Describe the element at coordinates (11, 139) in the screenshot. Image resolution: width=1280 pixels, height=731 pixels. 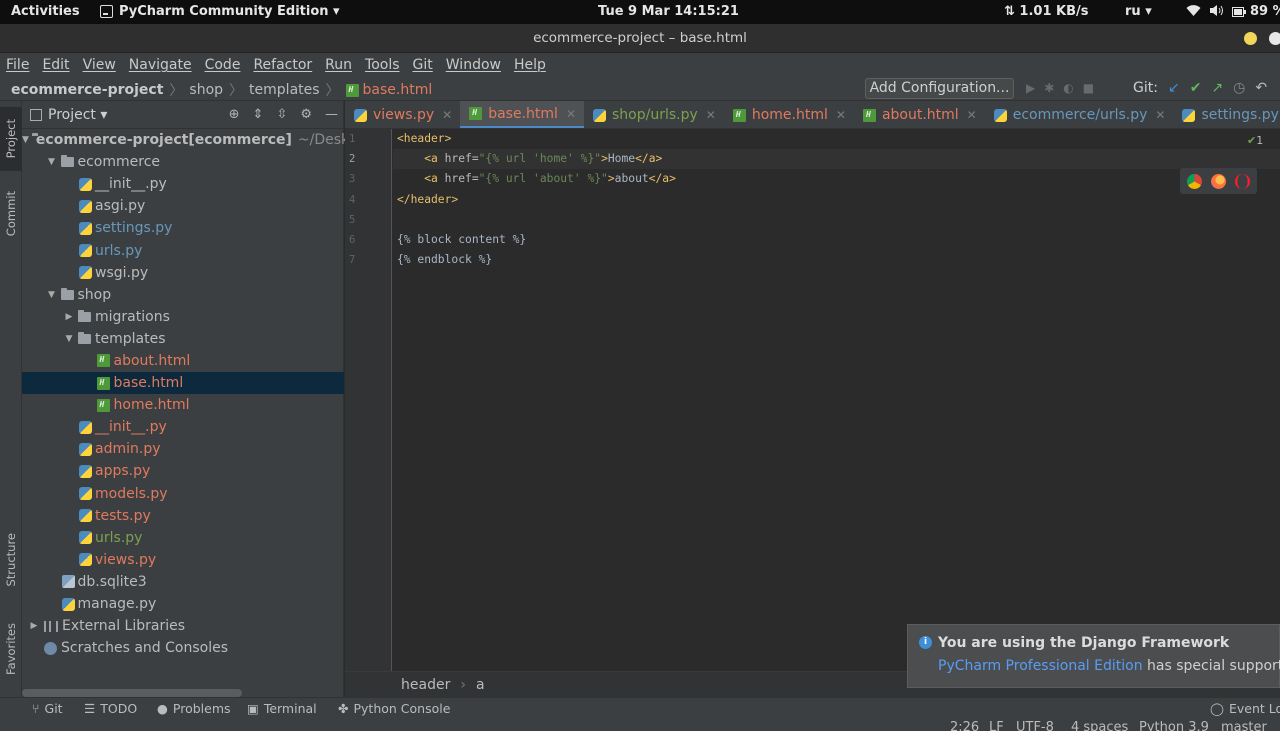
I see `project-tool-tab: Project` at that location.